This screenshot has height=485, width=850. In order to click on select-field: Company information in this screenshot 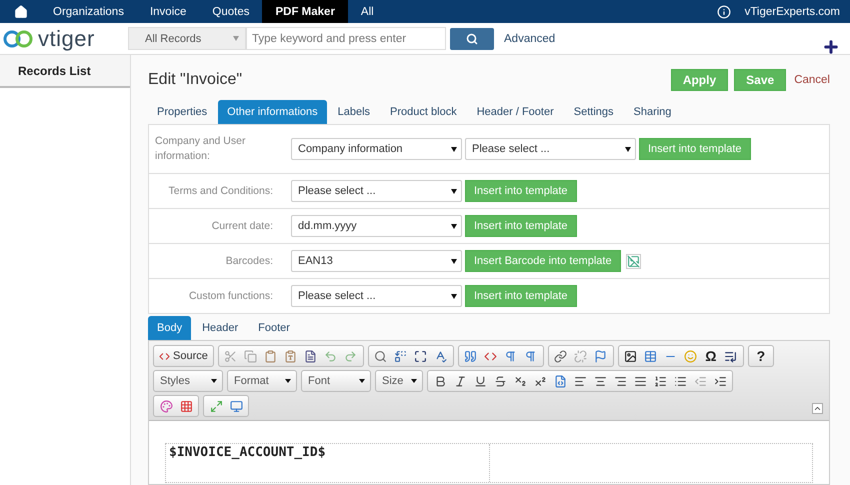, I will do `click(376, 149)`.